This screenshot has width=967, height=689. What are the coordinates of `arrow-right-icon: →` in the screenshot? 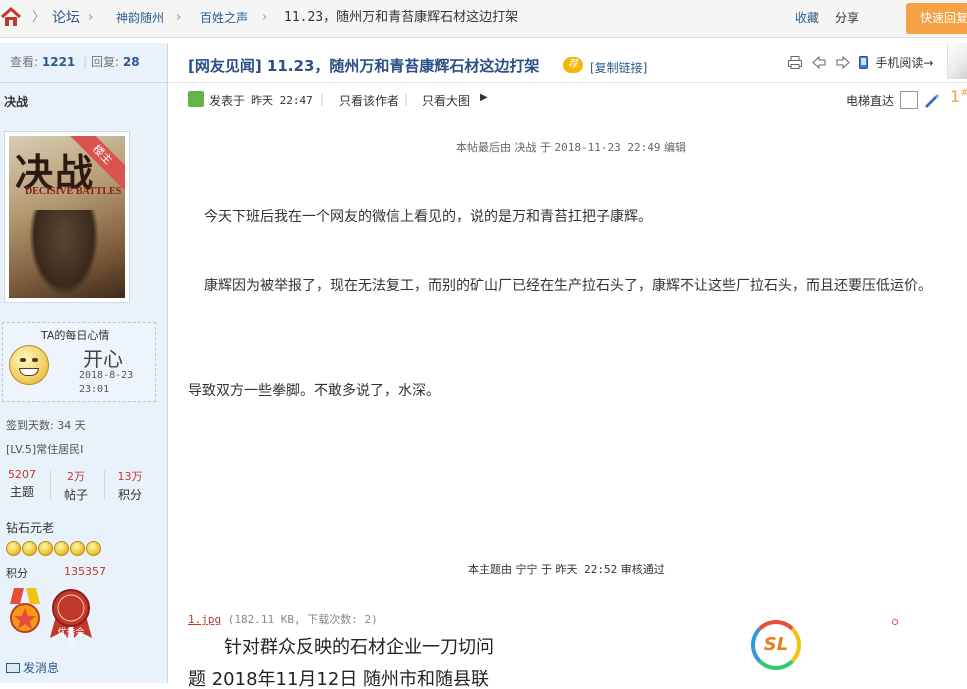 It's located at (928, 63).